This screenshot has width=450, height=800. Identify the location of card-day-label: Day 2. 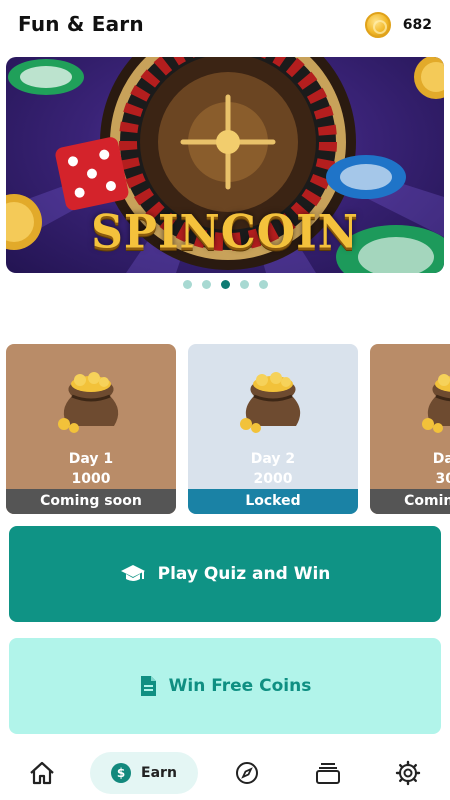
(273, 459).